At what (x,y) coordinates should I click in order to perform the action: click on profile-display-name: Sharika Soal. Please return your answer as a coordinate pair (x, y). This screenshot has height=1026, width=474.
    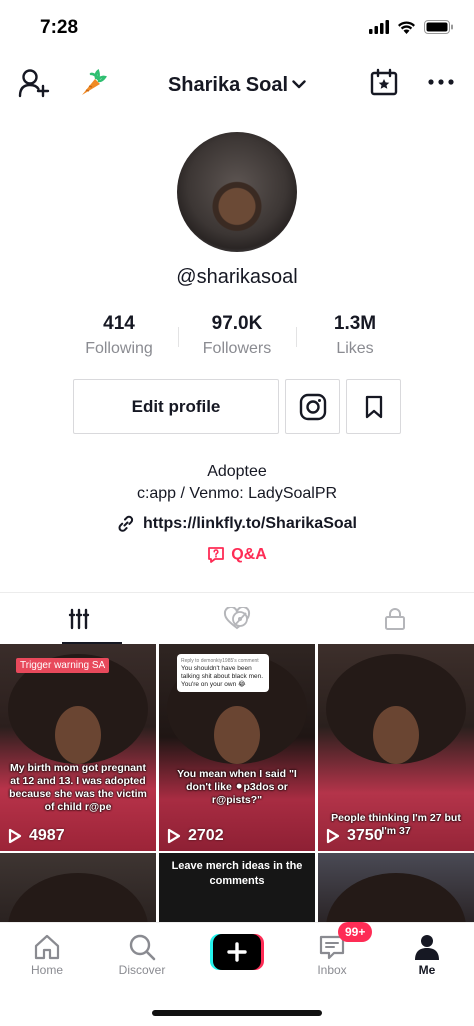
    Looking at the image, I should click on (228, 85).